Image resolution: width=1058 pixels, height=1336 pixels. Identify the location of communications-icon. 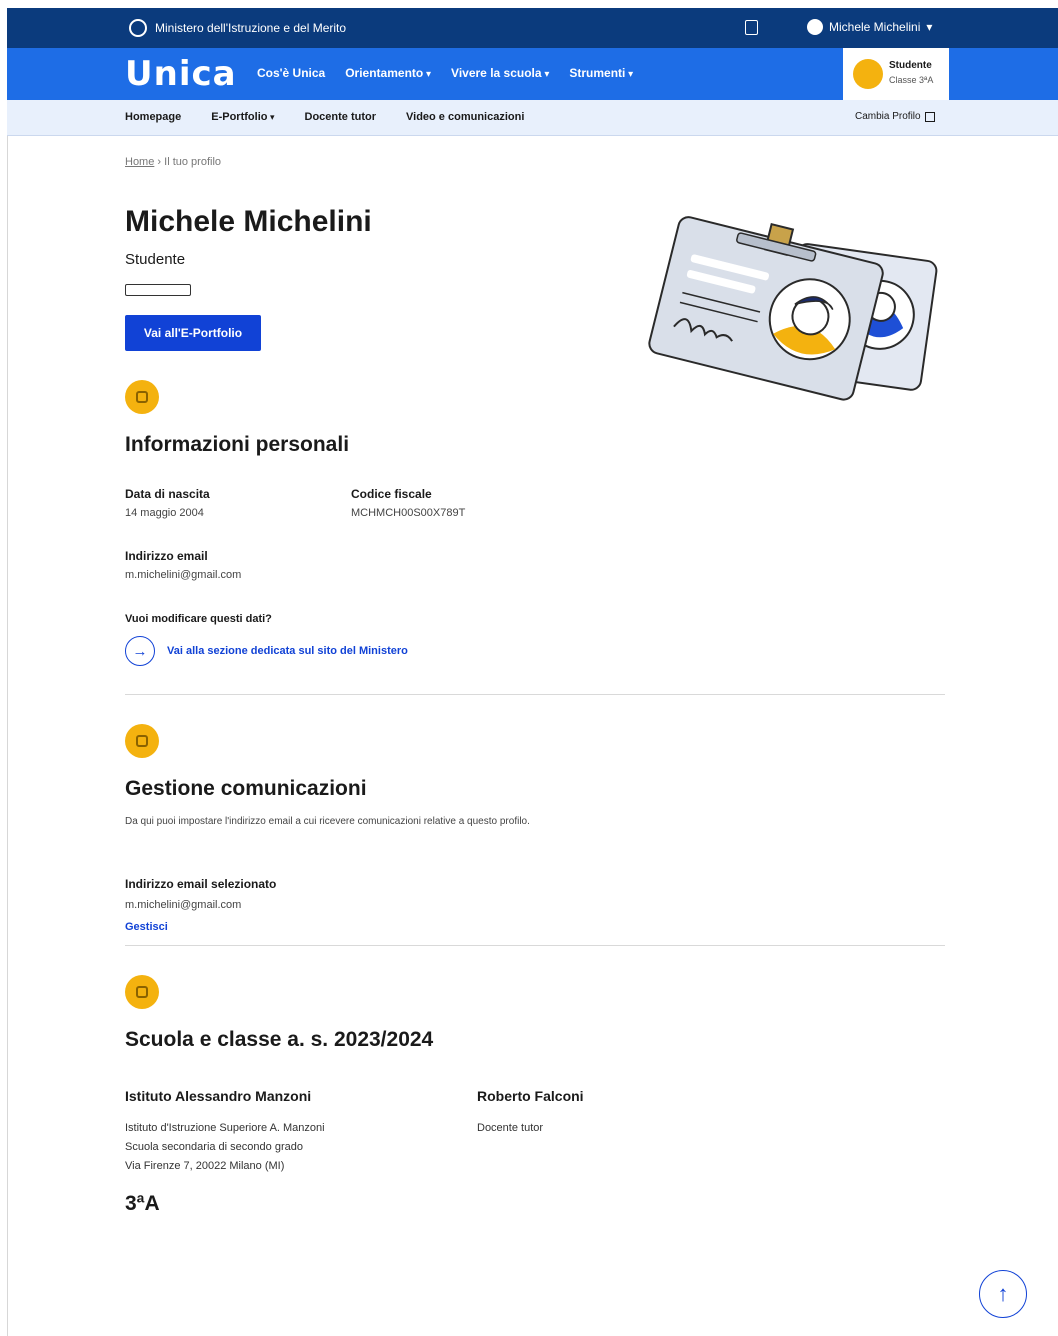
(142, 741).